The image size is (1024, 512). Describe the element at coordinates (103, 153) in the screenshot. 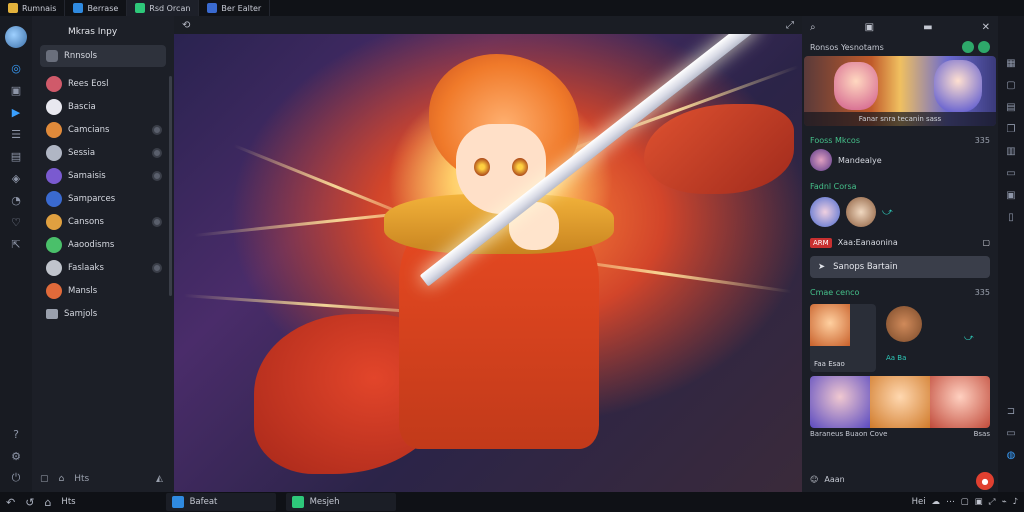

I see `sidebar-item-4: Sessia` at that location.